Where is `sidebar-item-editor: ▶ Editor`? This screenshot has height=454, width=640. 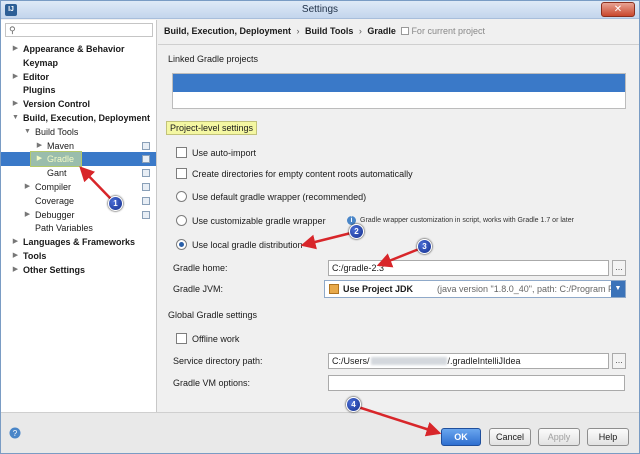
sidebar-item-editor: ▶ Editor is located at coordinates (78, 77).